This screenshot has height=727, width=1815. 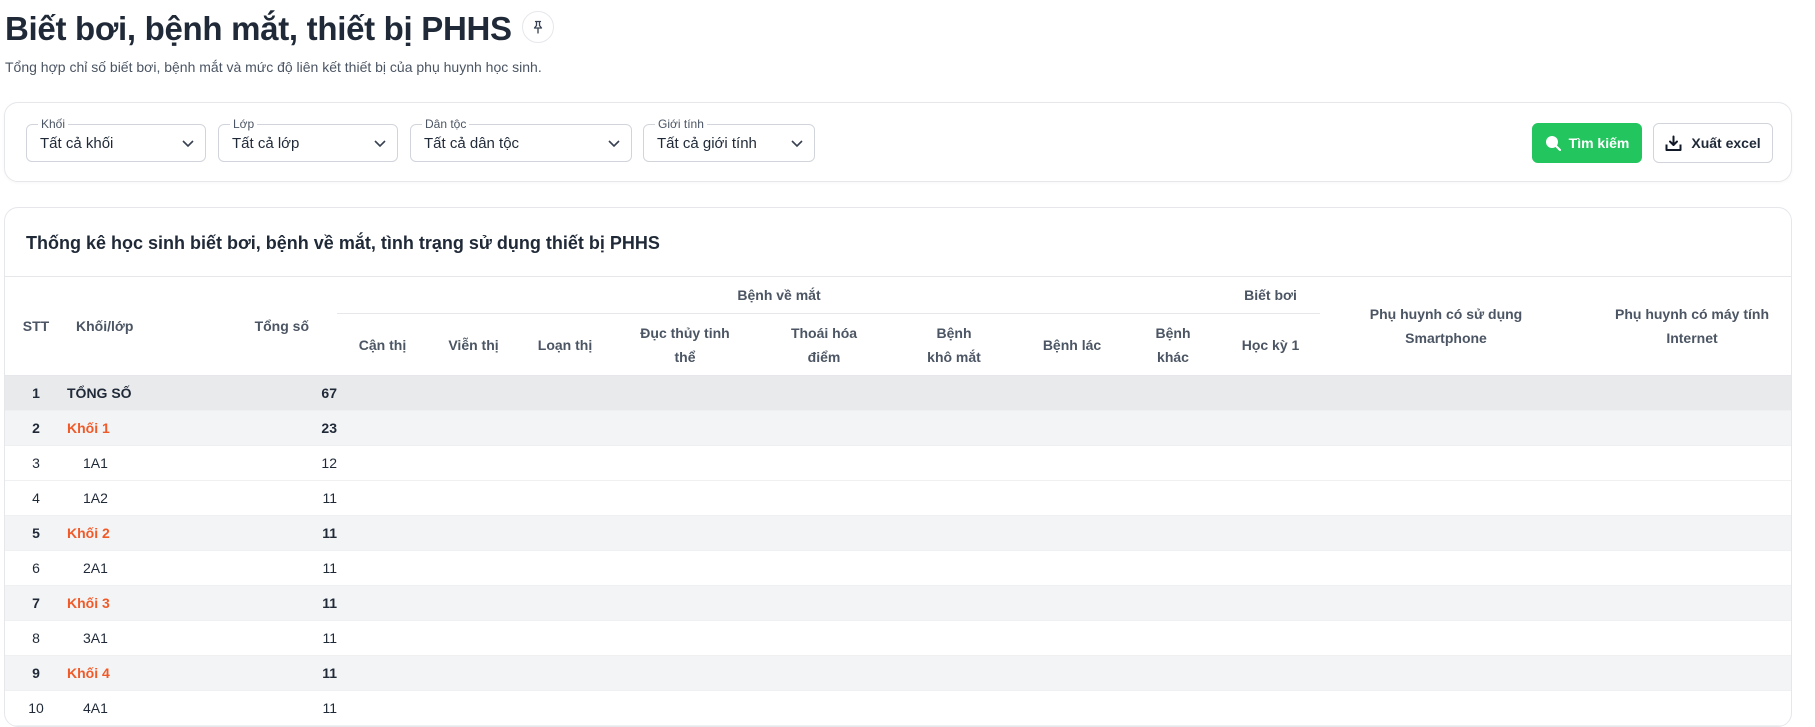 What do you see at coordinates (143, 673) in the screenshot?
I see `row-class-name: Khối 4` at bounding box center [143, 673].